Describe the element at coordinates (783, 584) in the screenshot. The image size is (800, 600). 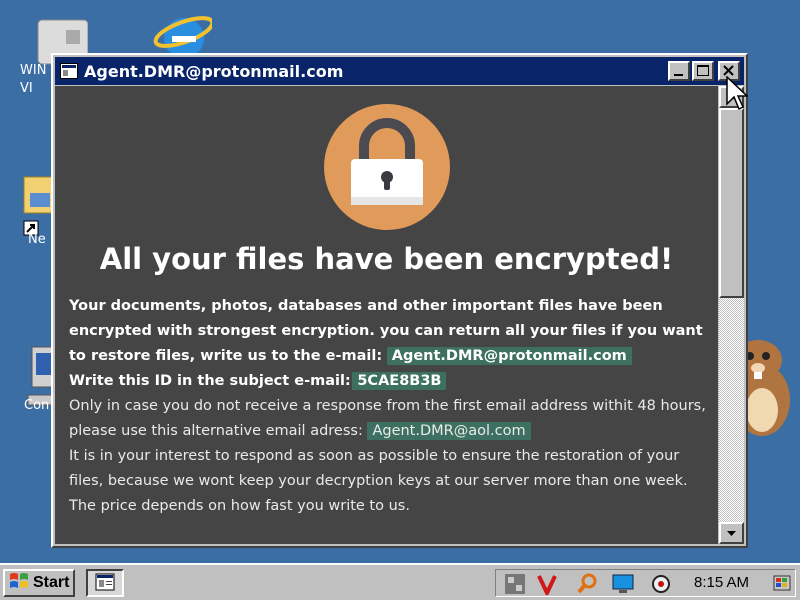
I see `tray-flag-icon` at that location.